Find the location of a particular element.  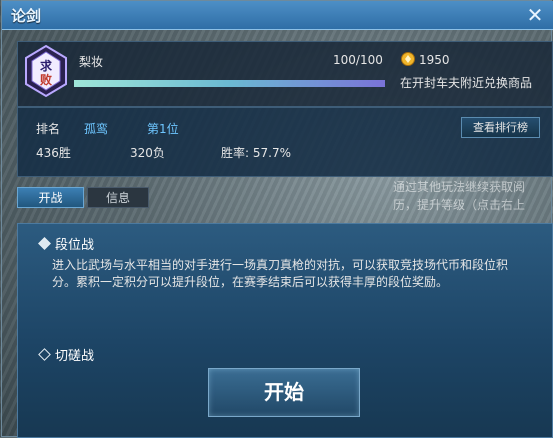

svg-text: 求 is located at coordinates (46, 65).